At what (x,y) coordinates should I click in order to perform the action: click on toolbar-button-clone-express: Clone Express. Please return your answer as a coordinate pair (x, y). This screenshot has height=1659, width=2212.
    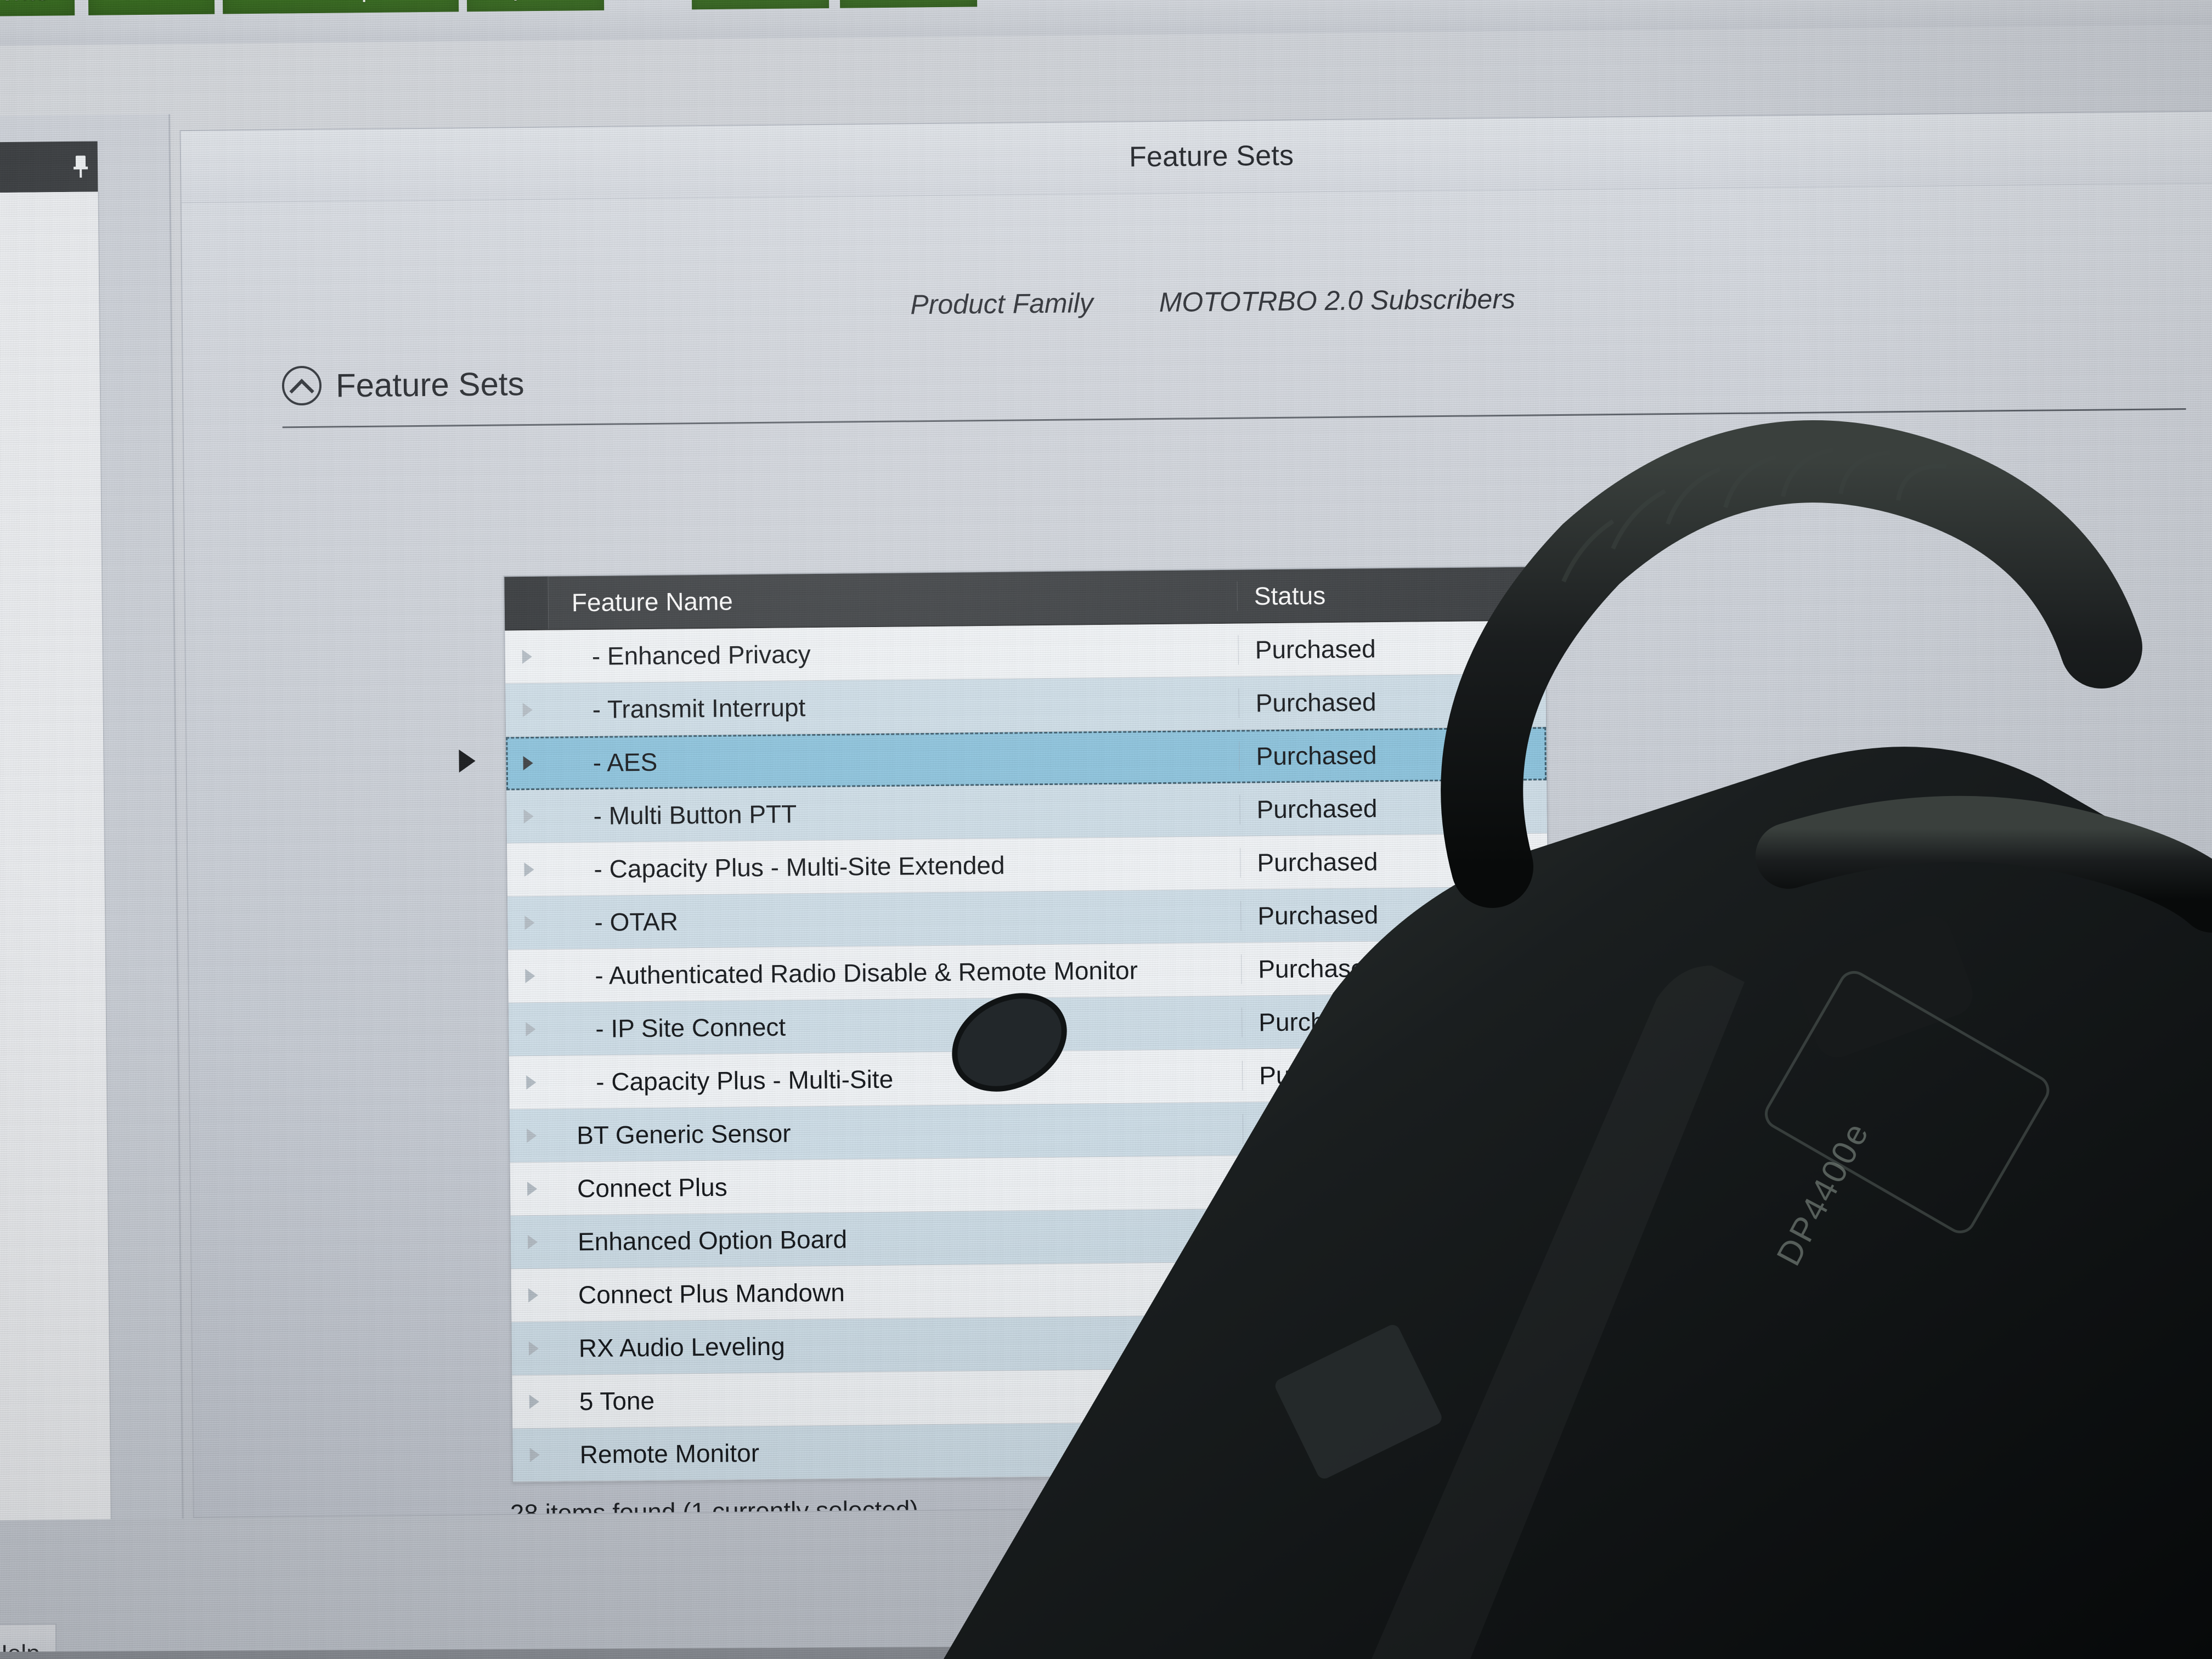
    Looking at the image, I should click on (340, 7).